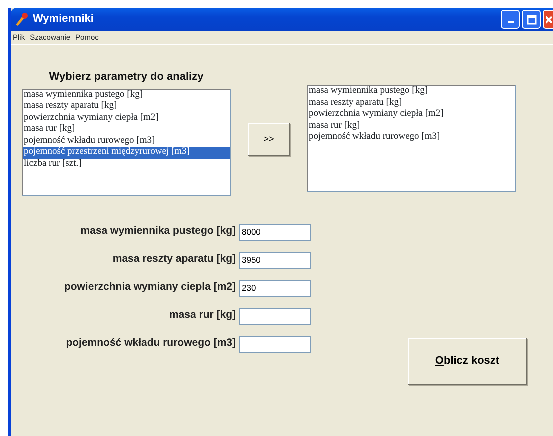 The width and height of the screenshot is (553, 436). I want to click on list-item: pojemność przestrzeni międzyrurowej [m3], so click(126, 152).